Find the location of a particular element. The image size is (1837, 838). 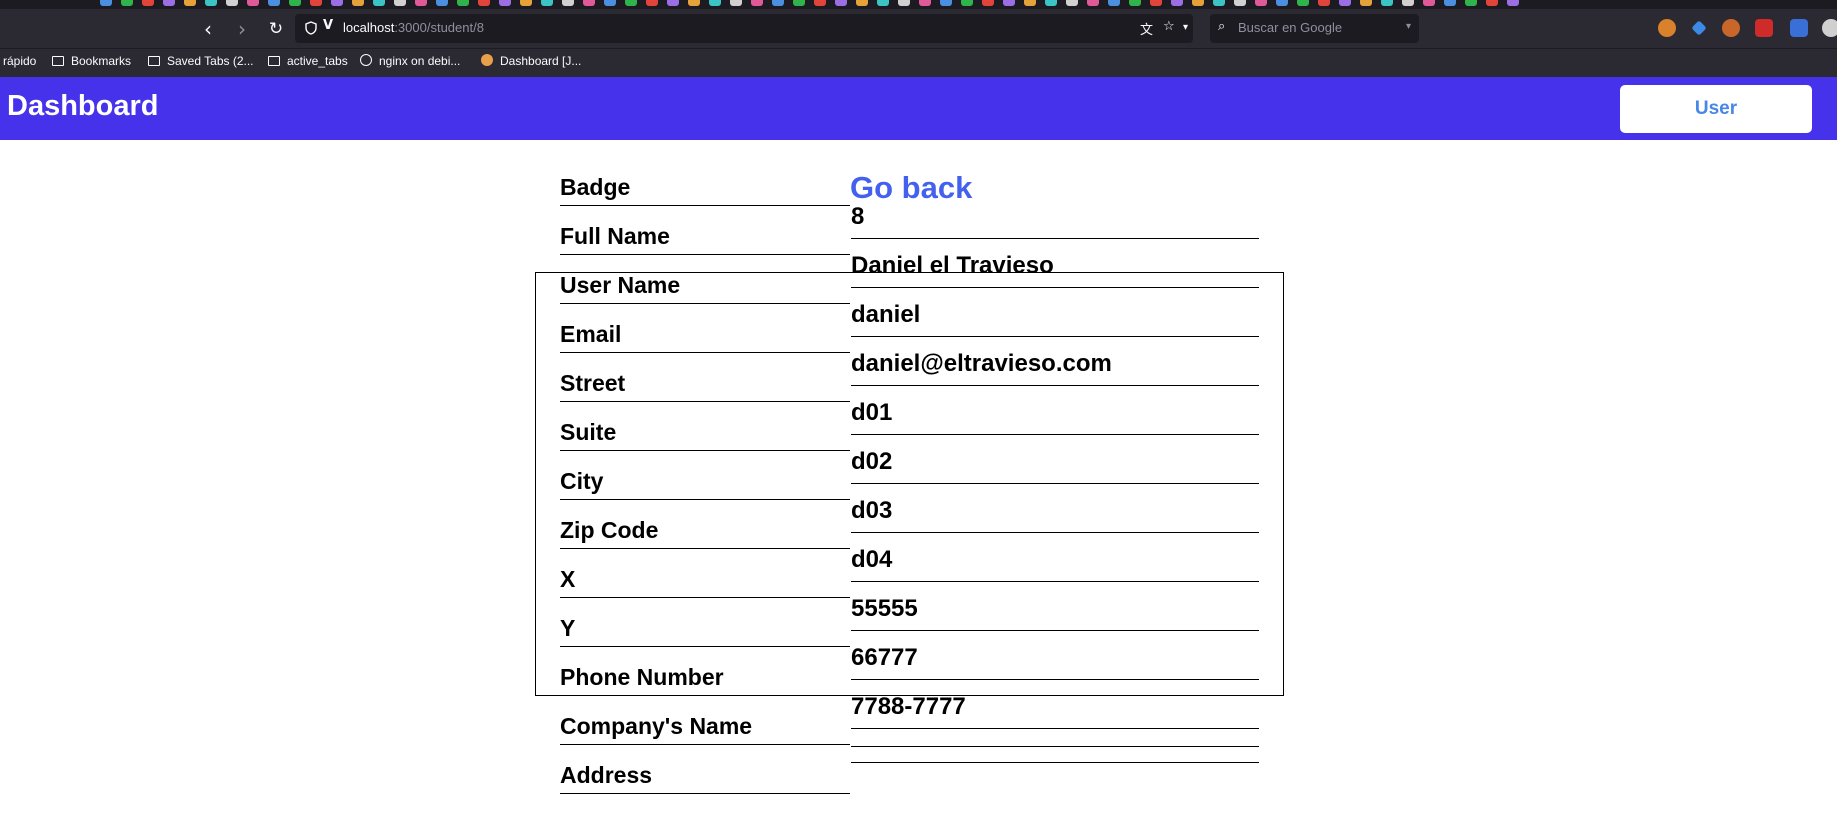

user-button: User is located at coordinates (1716, 109).